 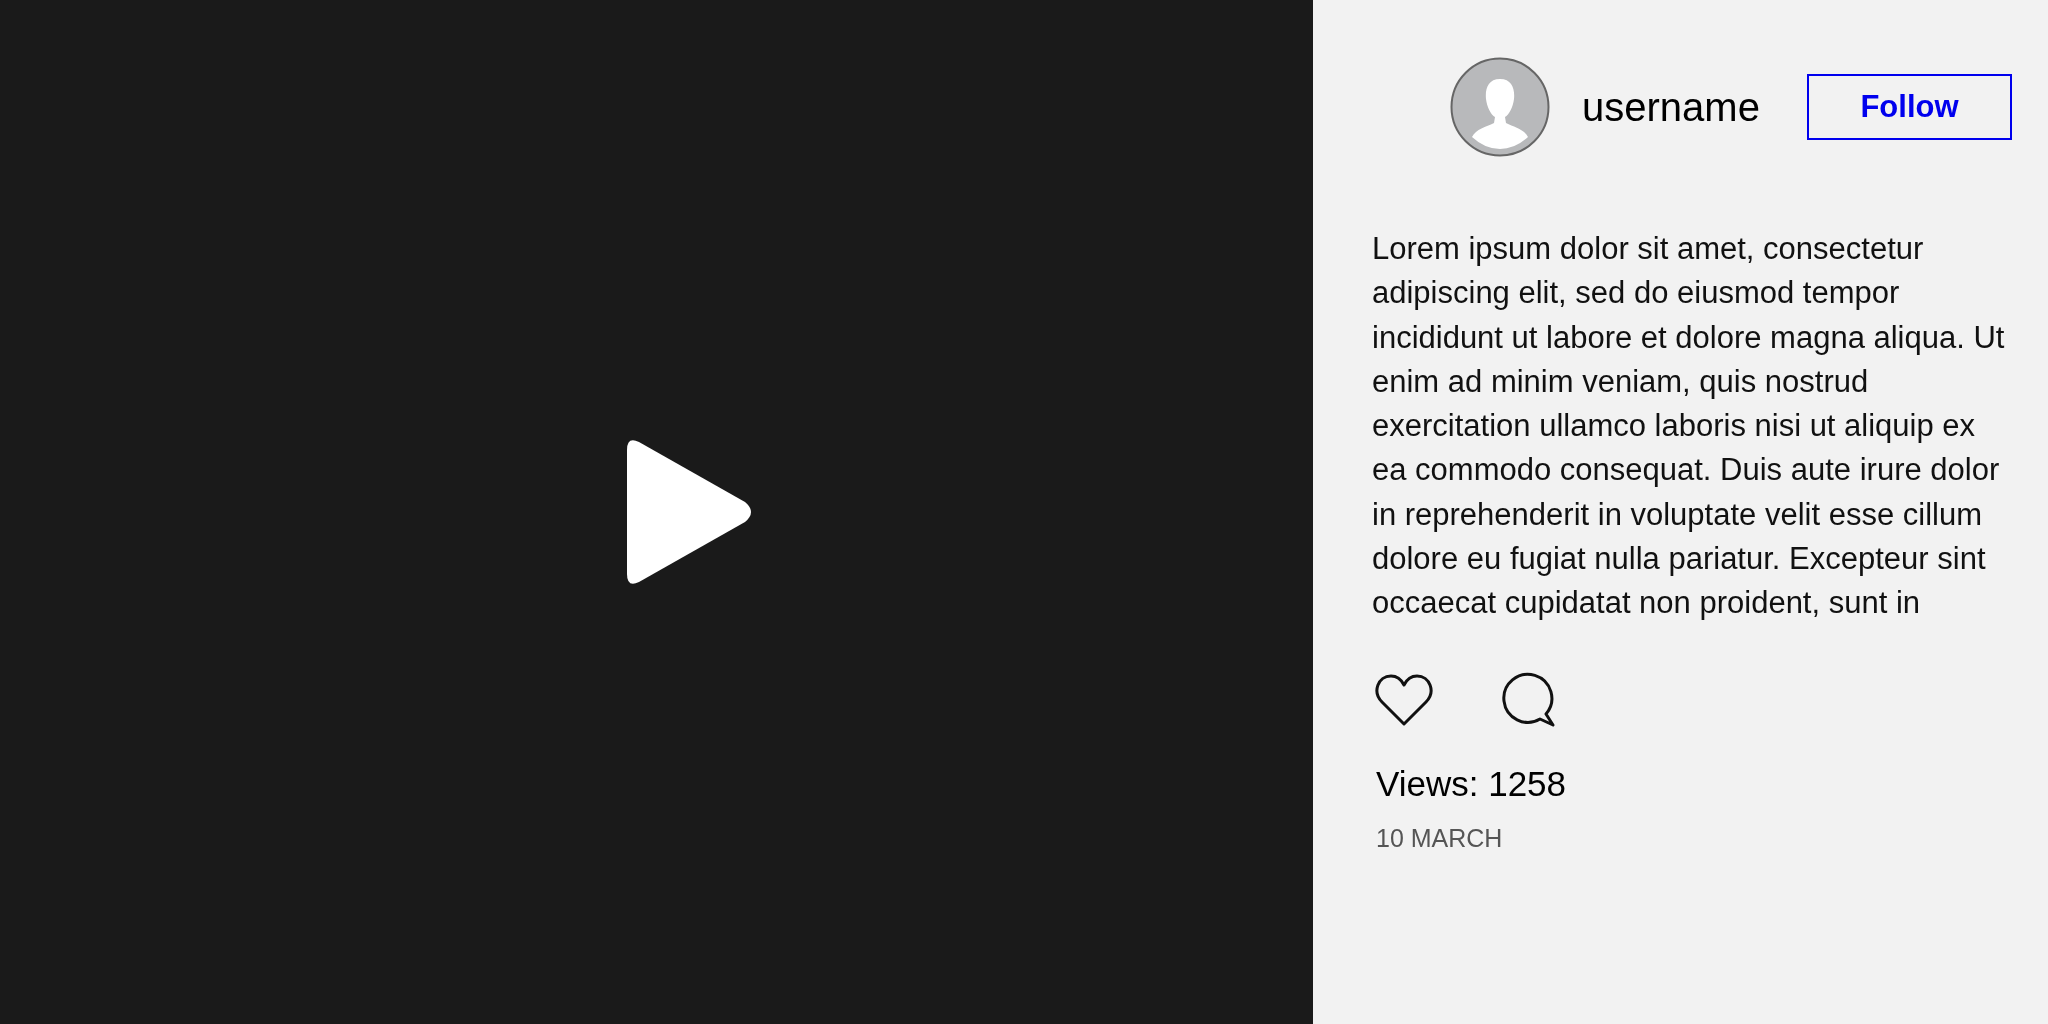 I want to click on username: username, so click(x=1694, y=107).